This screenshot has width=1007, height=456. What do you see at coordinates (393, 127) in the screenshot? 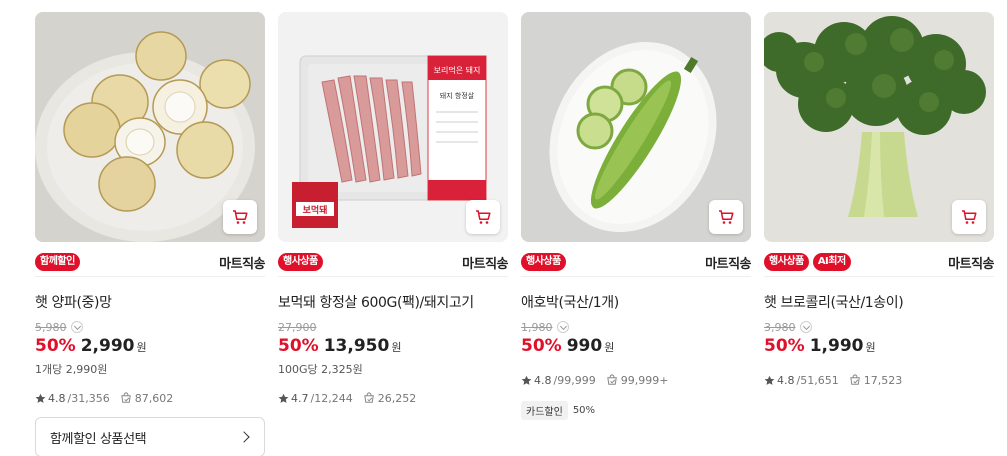
I see `product-image-pork: 보리먹은 돼지 돼지 항정살 보먹돼` at bounding box center [393, 127].